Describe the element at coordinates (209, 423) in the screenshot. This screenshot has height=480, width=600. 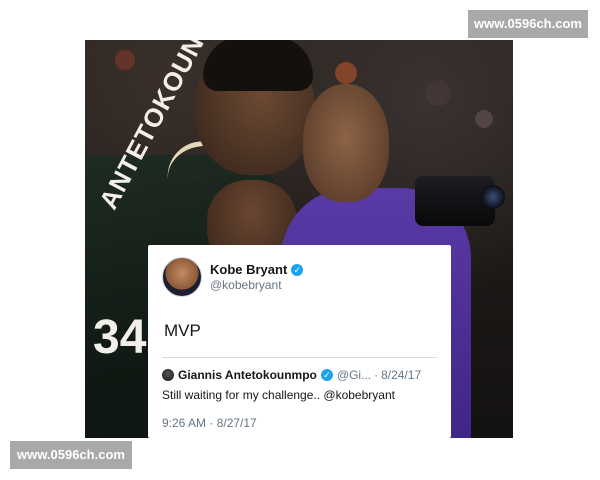
I see `tweet-timestamp: 9:26 AM · 8/27/17` at that location.